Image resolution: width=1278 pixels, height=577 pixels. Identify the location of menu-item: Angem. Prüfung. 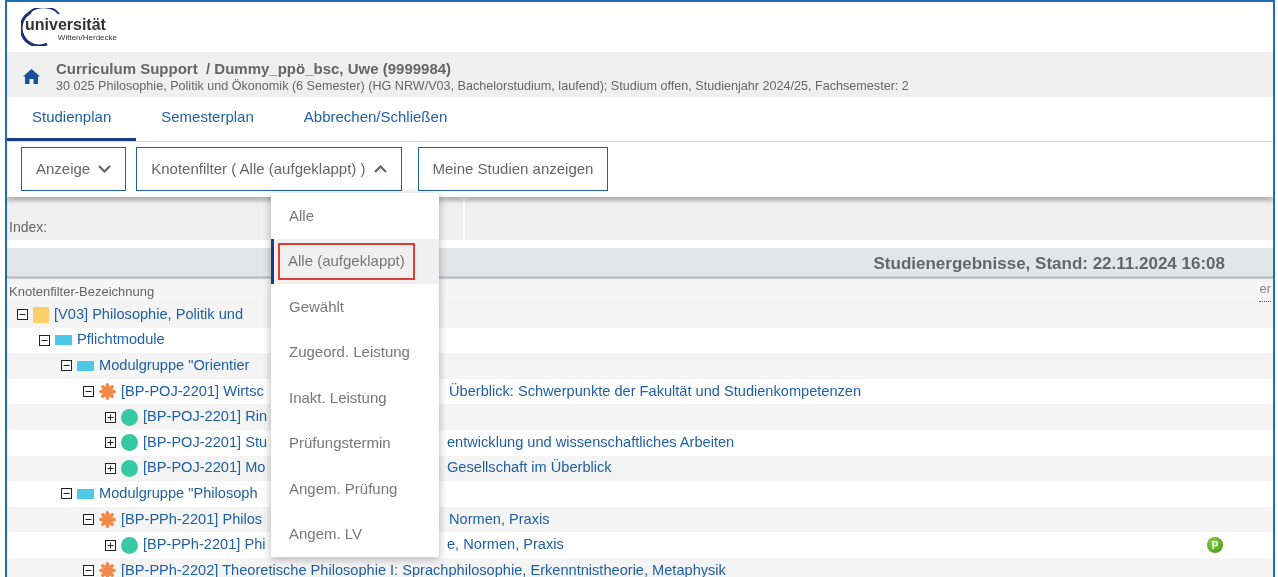
(355, 489).